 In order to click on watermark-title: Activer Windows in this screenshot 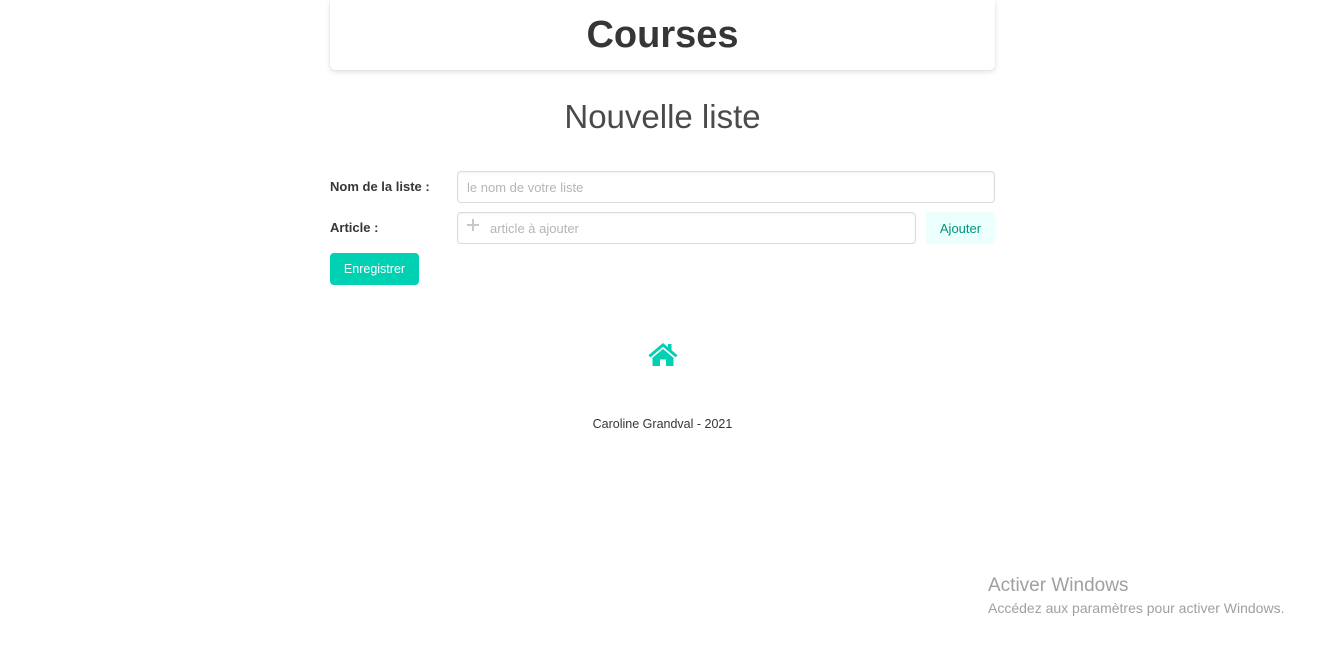, I will do `click(1058, 585)`.